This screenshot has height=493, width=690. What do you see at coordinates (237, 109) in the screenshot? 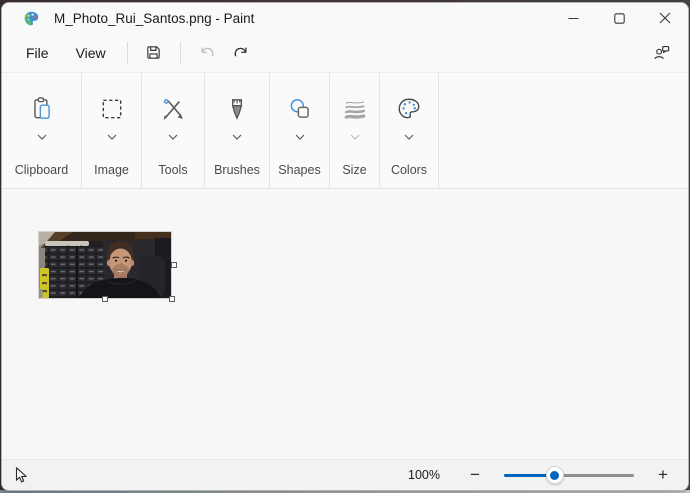
I see `brush-icon` at bounding box center [237, 109].